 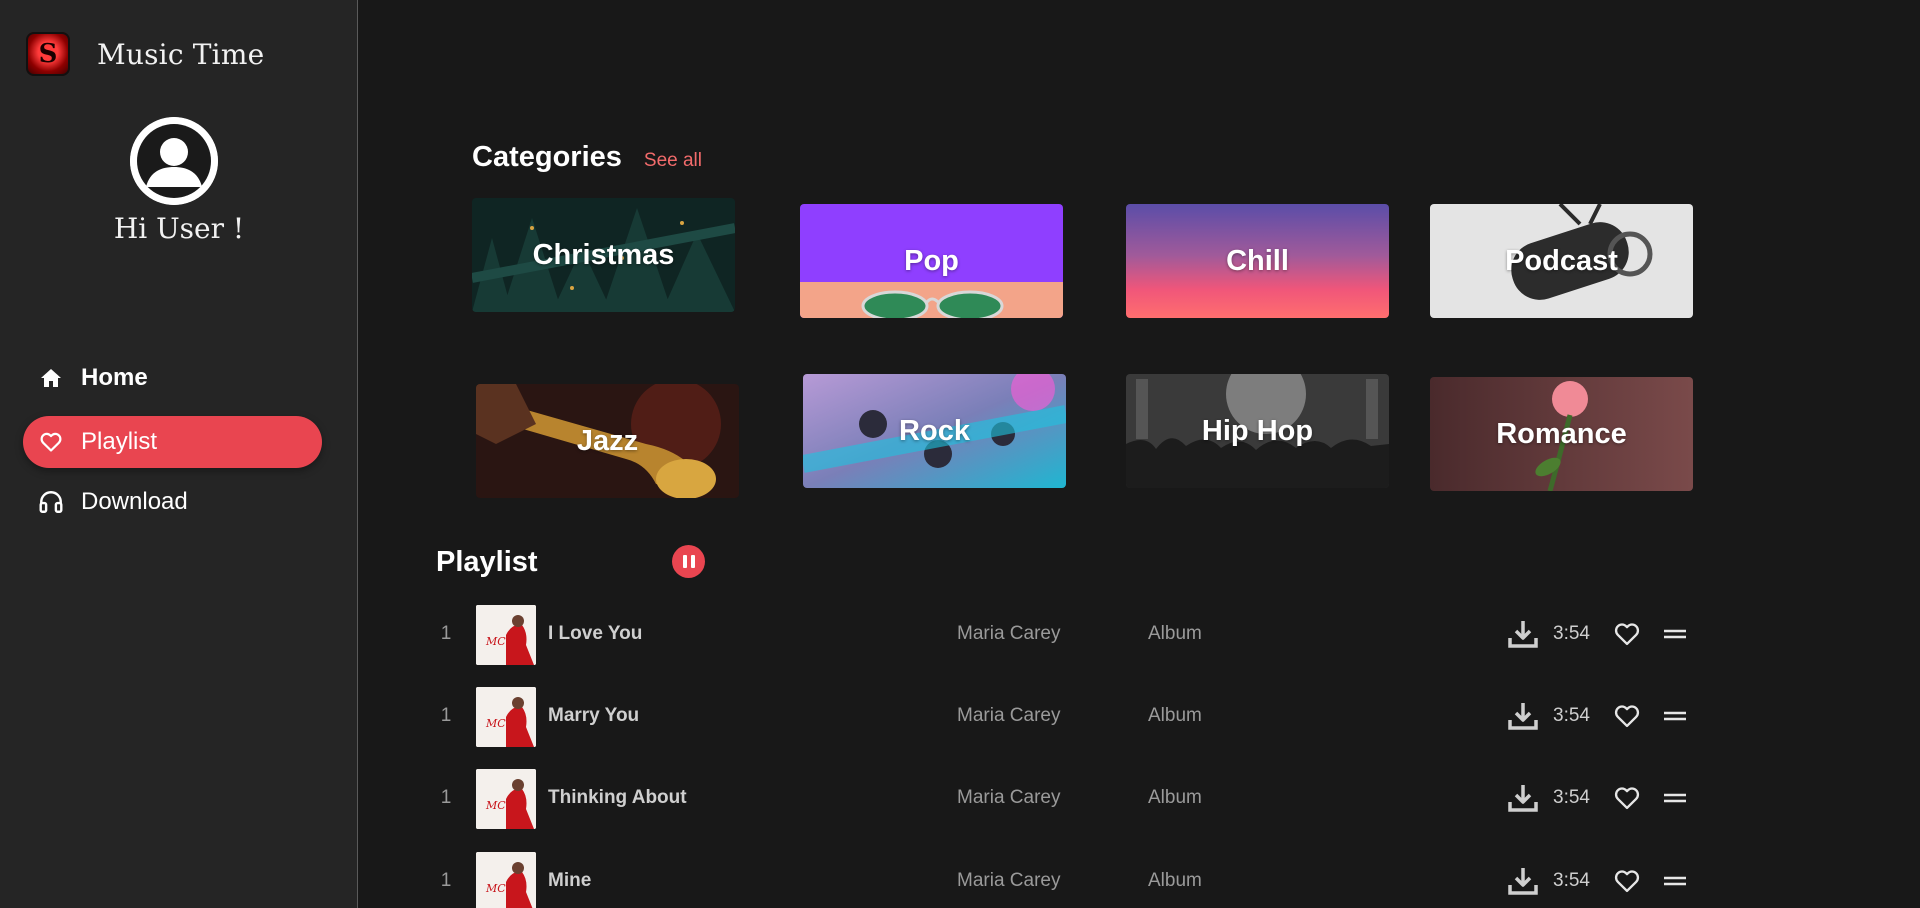 I want to click on track-title: Marry You, so click(x=593, y=716).